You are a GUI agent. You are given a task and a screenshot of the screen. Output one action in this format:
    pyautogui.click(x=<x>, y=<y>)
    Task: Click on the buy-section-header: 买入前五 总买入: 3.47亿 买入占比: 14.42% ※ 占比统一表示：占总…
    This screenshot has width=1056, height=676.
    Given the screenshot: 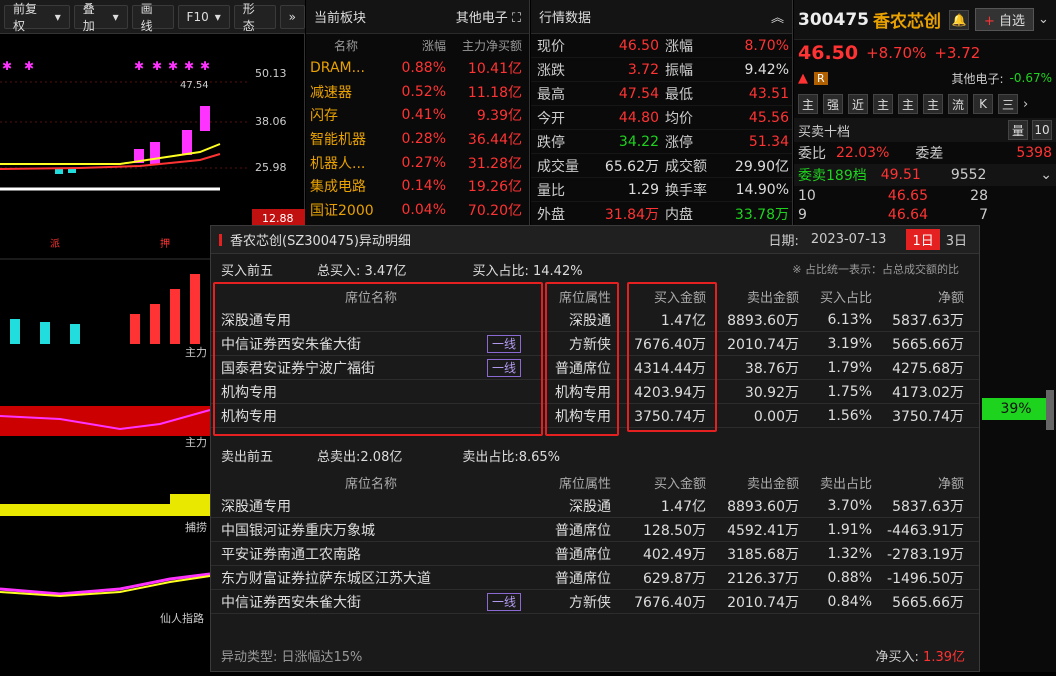 What is the action you would take?
    pyautogui.click(x=595, y=269)
    